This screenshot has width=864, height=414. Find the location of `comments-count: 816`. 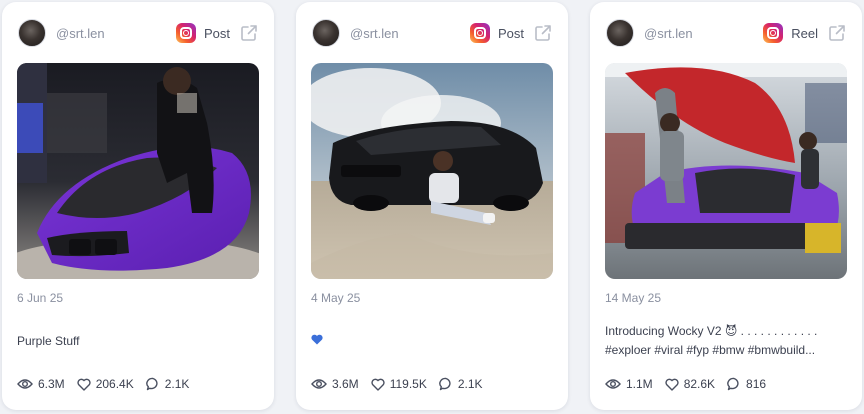

comments-count: 816 is located at coordinates (756, 384).